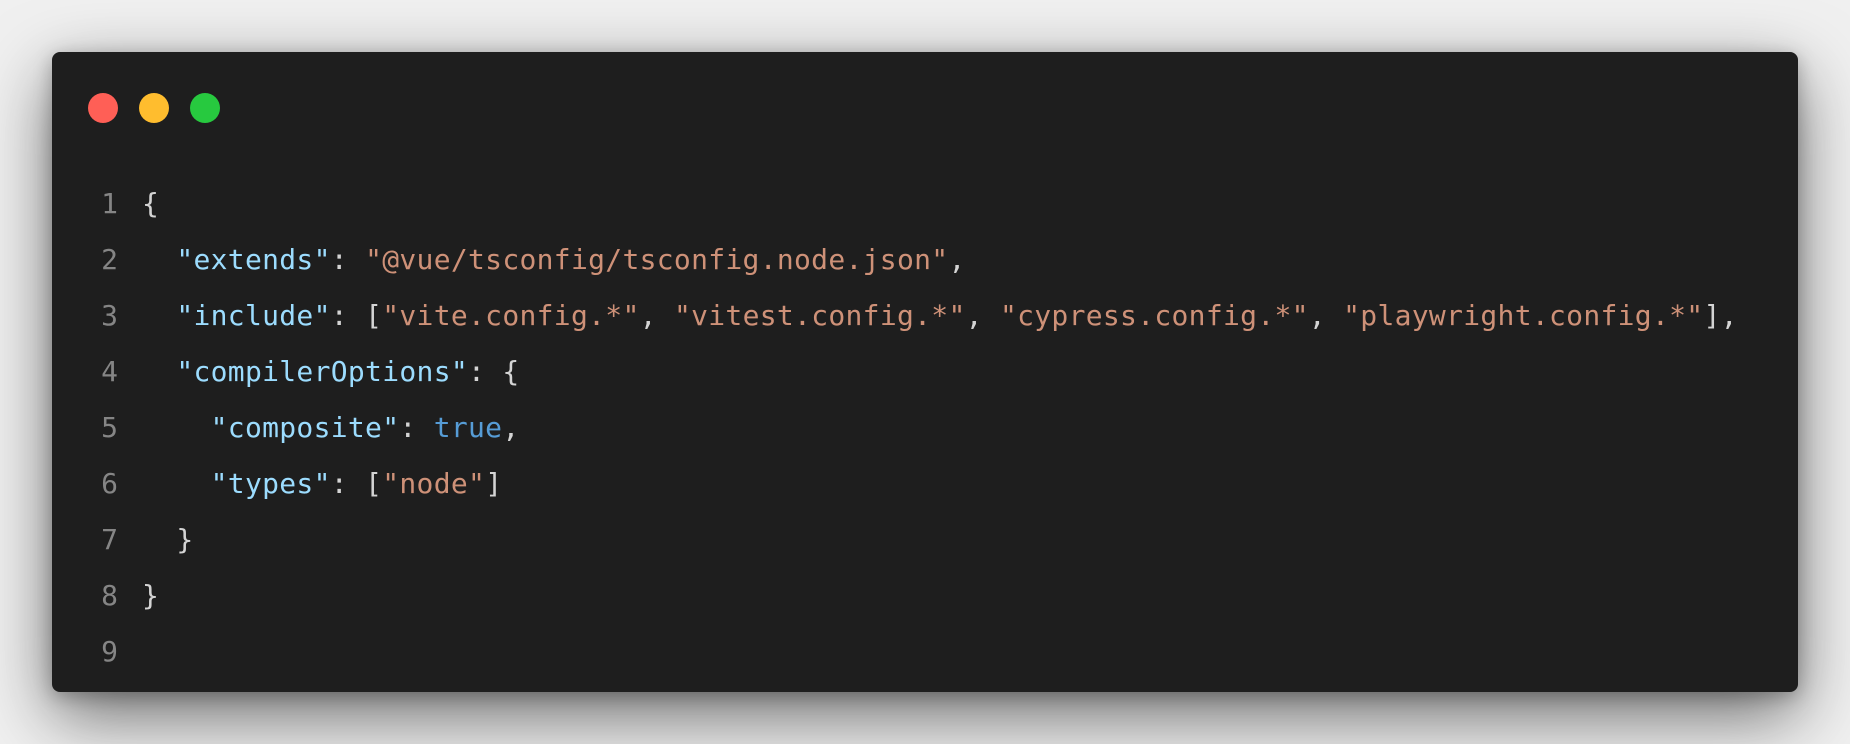  I want to click on code-line: 4 "compilerOptions": {, so click(925, 372).